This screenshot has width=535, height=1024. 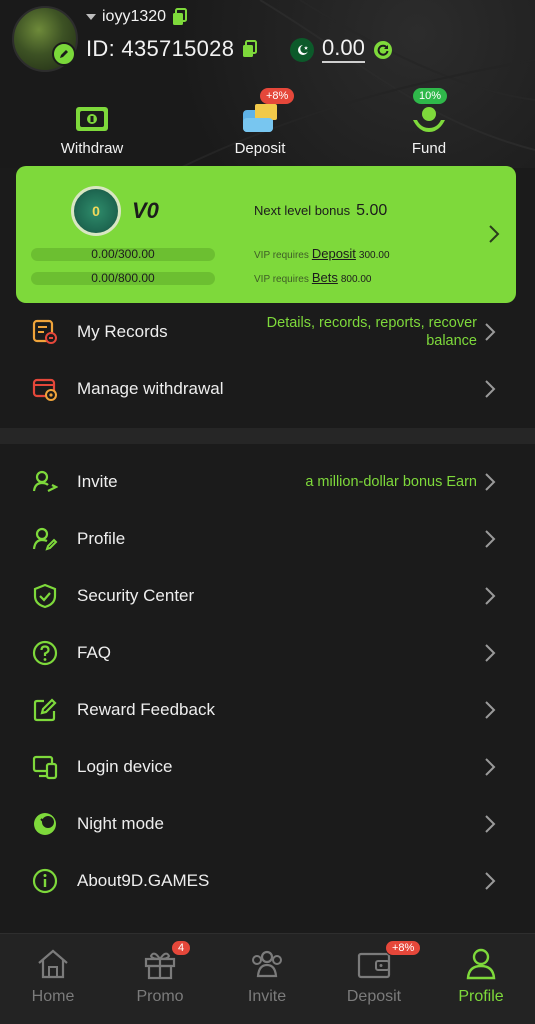 What do you see at coordinates (260, 148) in the screenshot?
I see `deposit-label: Deposit` at bounding box center [260, 148].